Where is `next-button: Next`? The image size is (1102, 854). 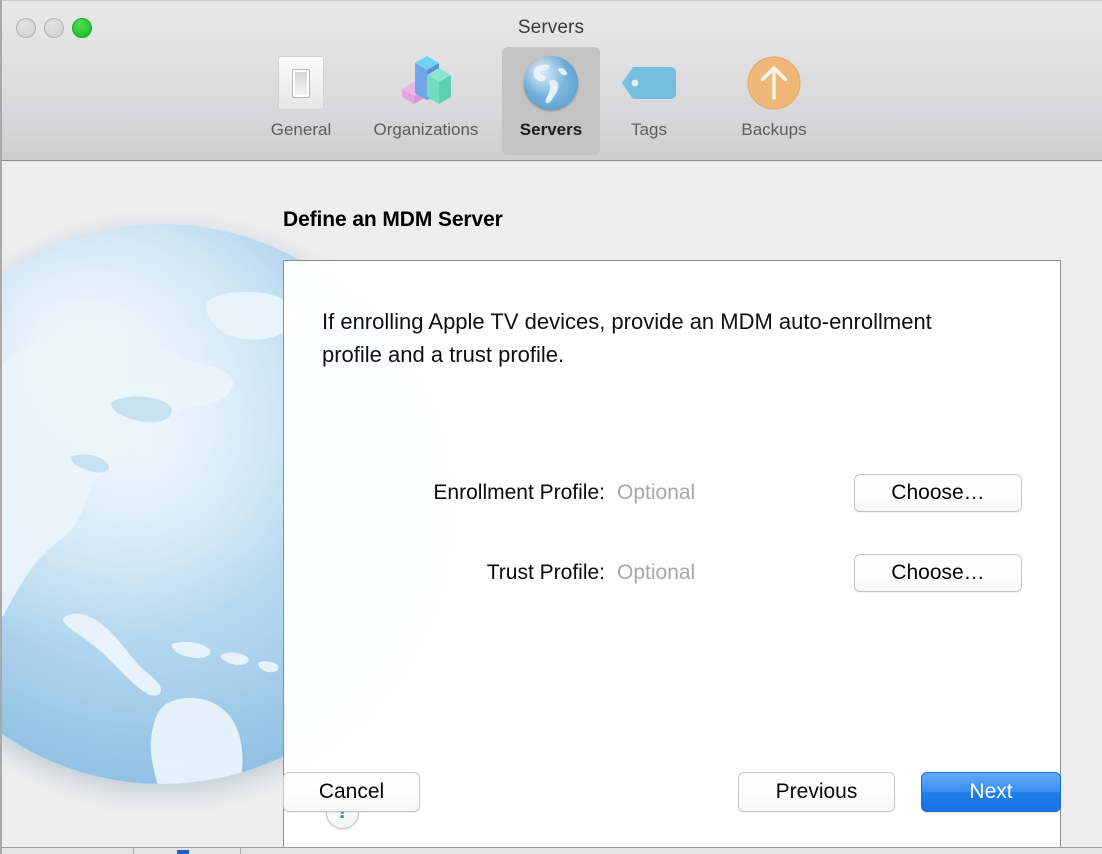
next-button: Next is located at coordinates (991, 792).